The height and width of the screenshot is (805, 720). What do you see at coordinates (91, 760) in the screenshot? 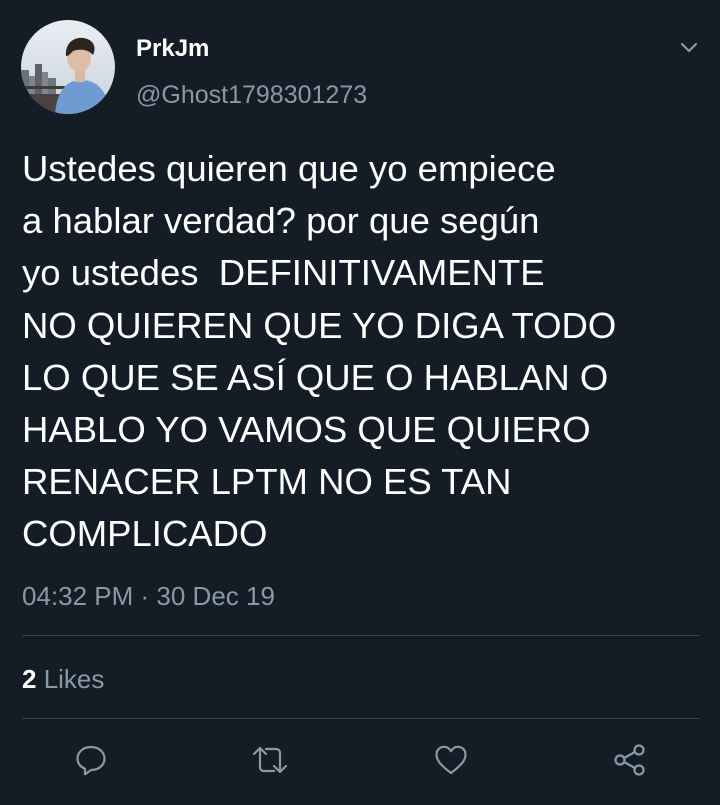
I see `reply-icon` at bounding box center [91, 760].